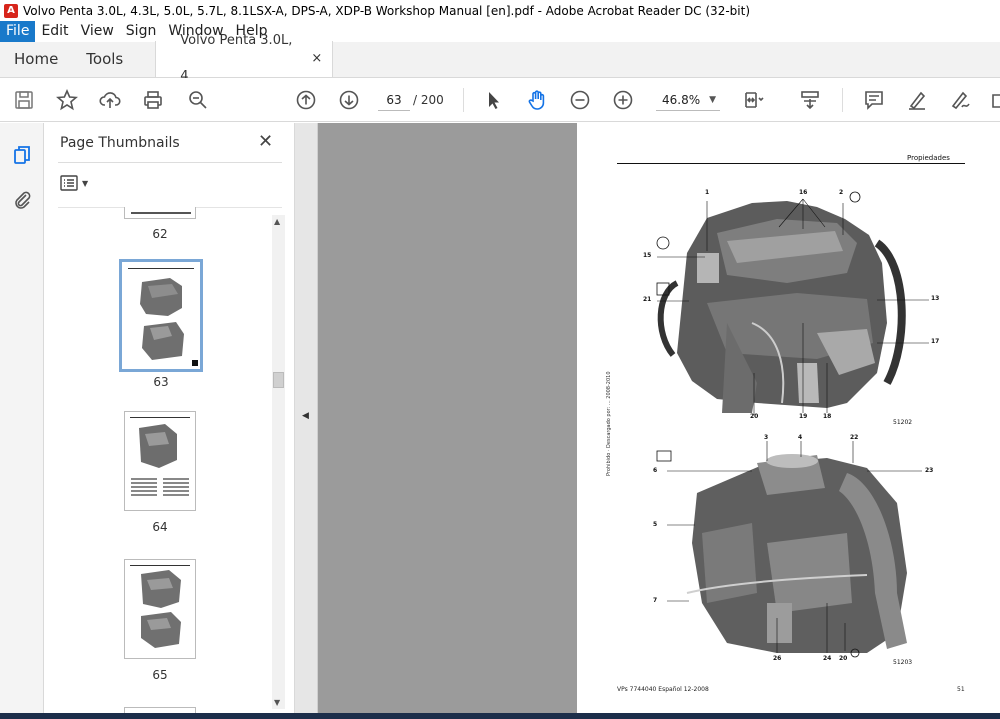 The width and height of the screenshot is (1000, 719). I want to click on menu-edit: Edit, so click(54, 31).